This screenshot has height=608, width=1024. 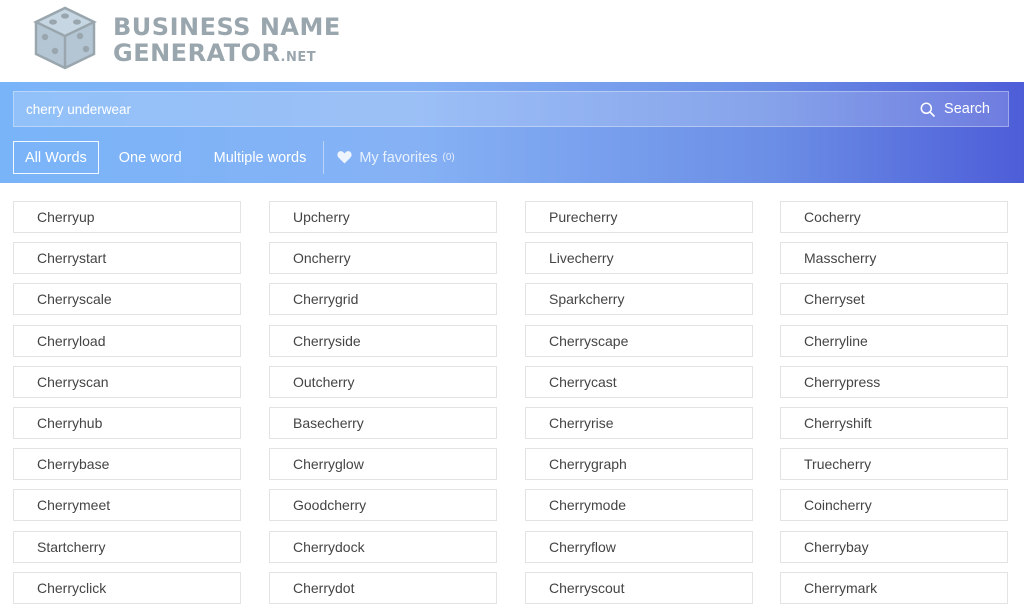 What do you see at coordinates (894, 505) in the screenshot?
I see `name-suggestion-card: Coincherry` at bounding box center [894, 505].